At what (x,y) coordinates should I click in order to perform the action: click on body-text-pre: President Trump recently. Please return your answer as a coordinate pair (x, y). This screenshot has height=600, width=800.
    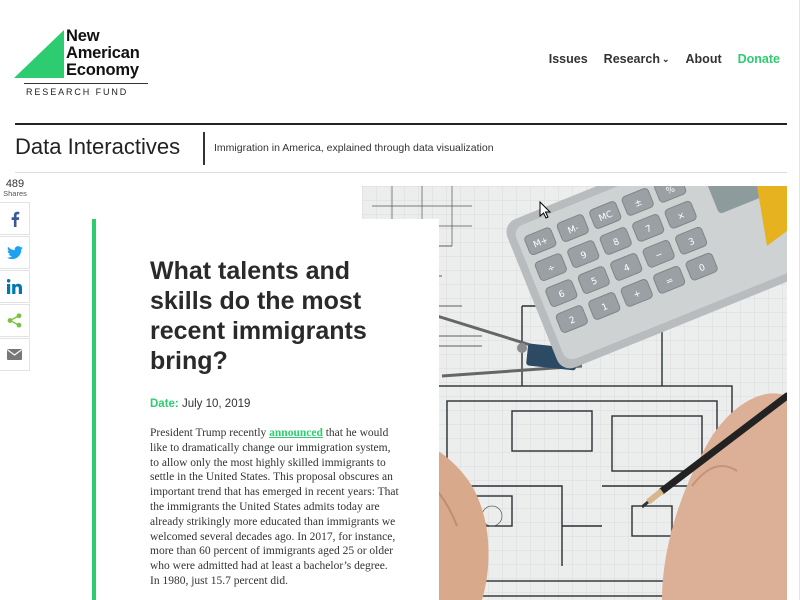
    Looking at the image, I should click on (210, 433).